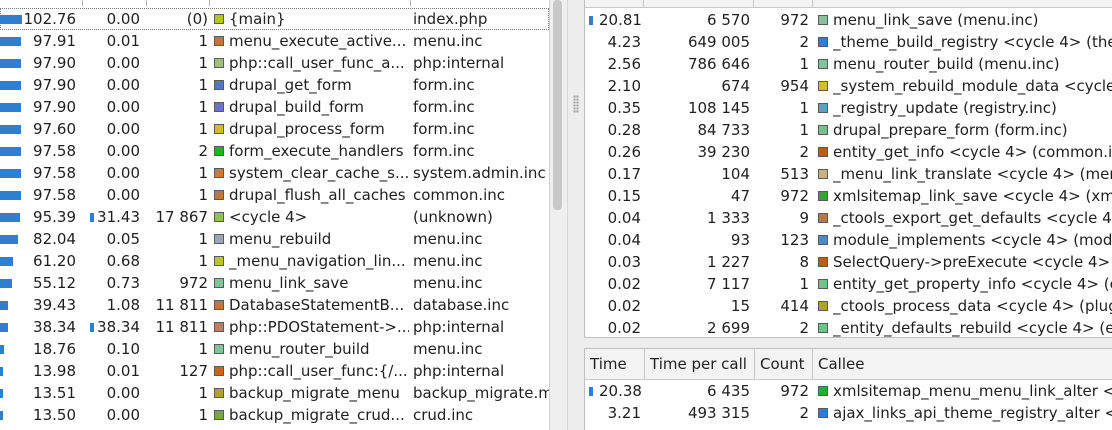 This screenshot has width=1112, height=430. What do you see at coordinates (274, 19) in the screenshot?
I see `table-row: 102.76 0.00 (0) {main} index.php` at bounding box center [274, 19].